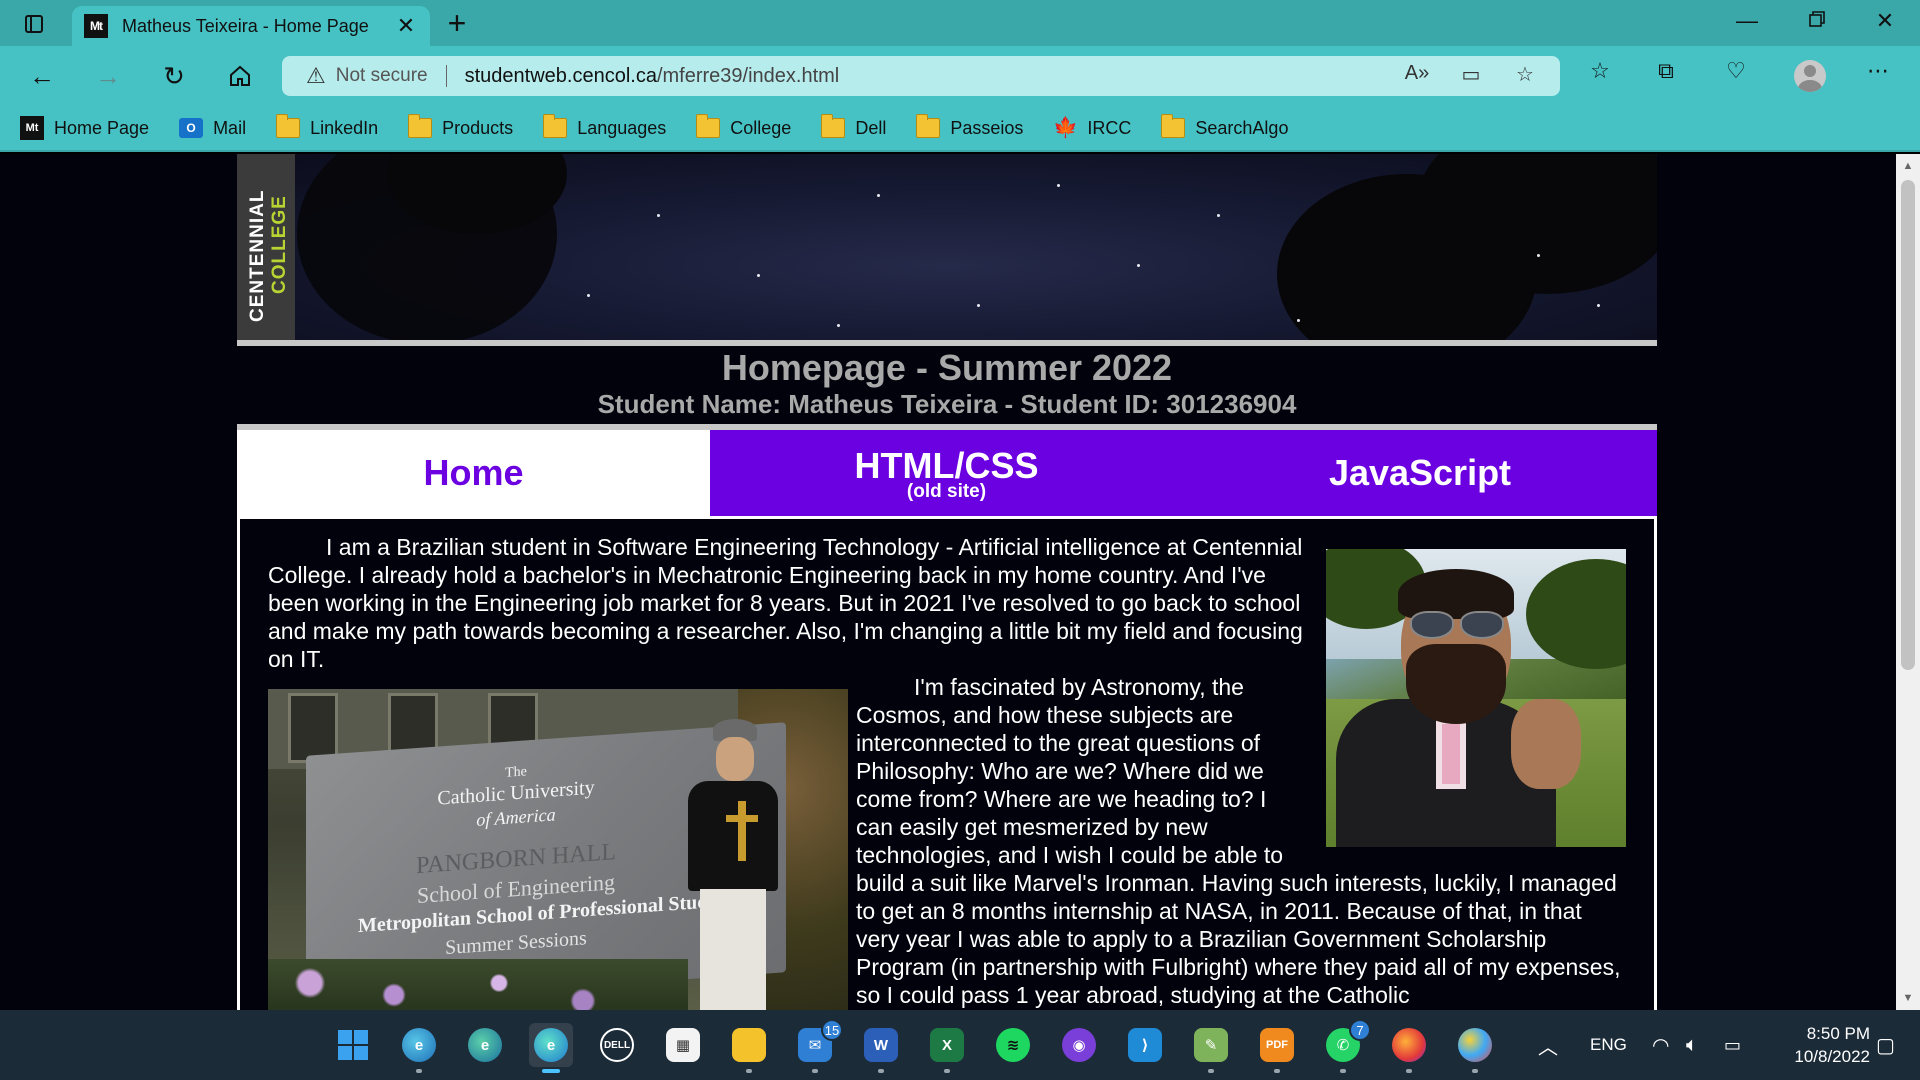 The image size is (1920, 1080). I want to click on bookmark-label: LinkedIn, so click(344, 127).